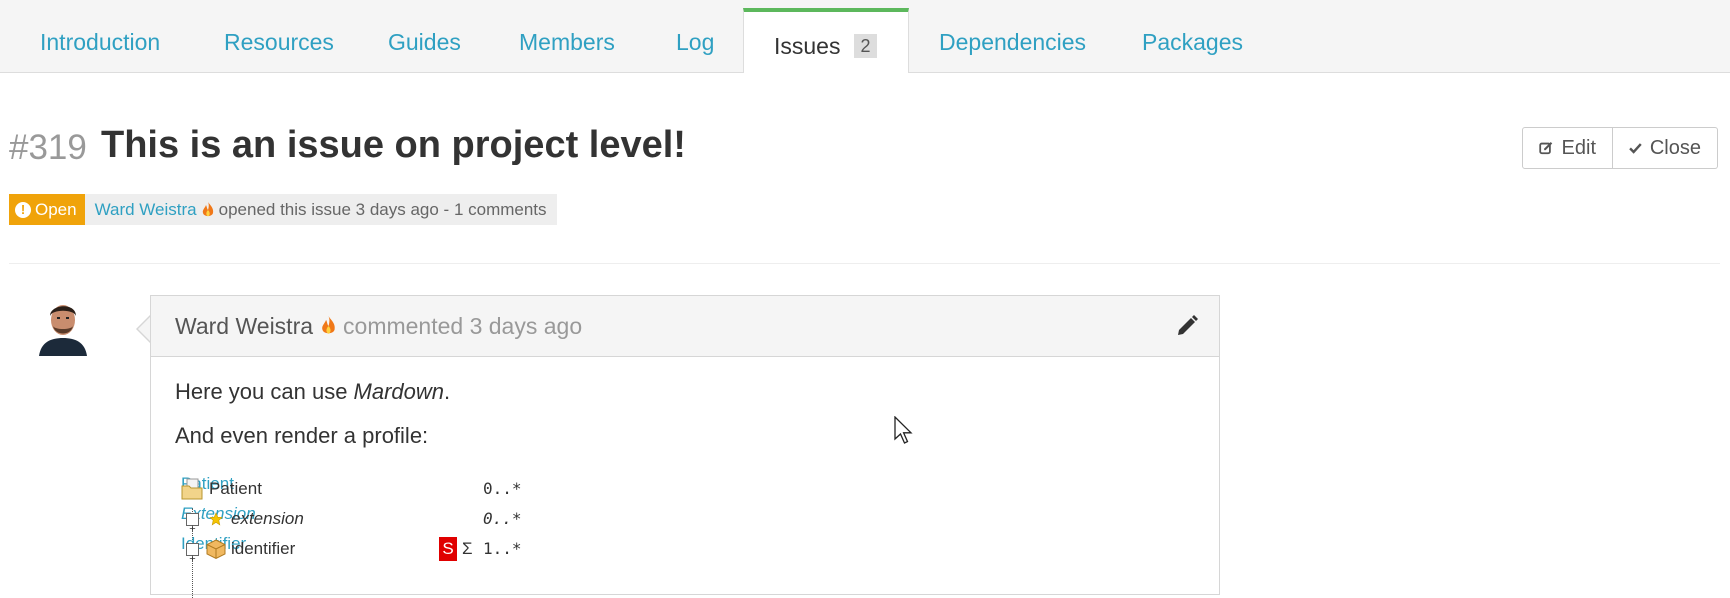  Describe the element at coordinates (807, 46) in the screenshot. I see `tab-issues-label: Issues` at that location.